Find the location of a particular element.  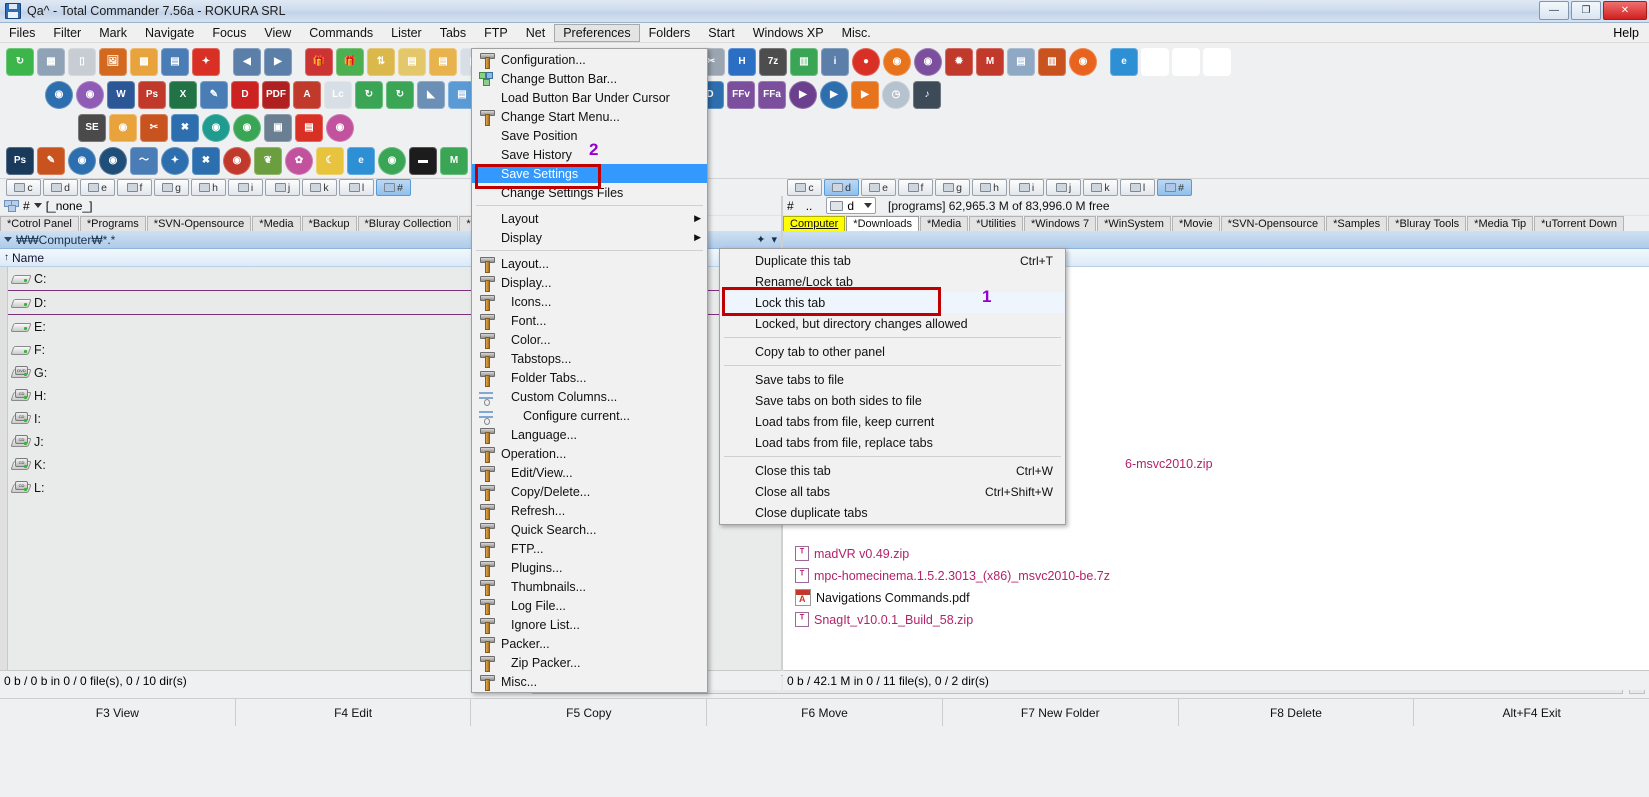

folder-icon: ▤ is located at coordinates (443, 61).